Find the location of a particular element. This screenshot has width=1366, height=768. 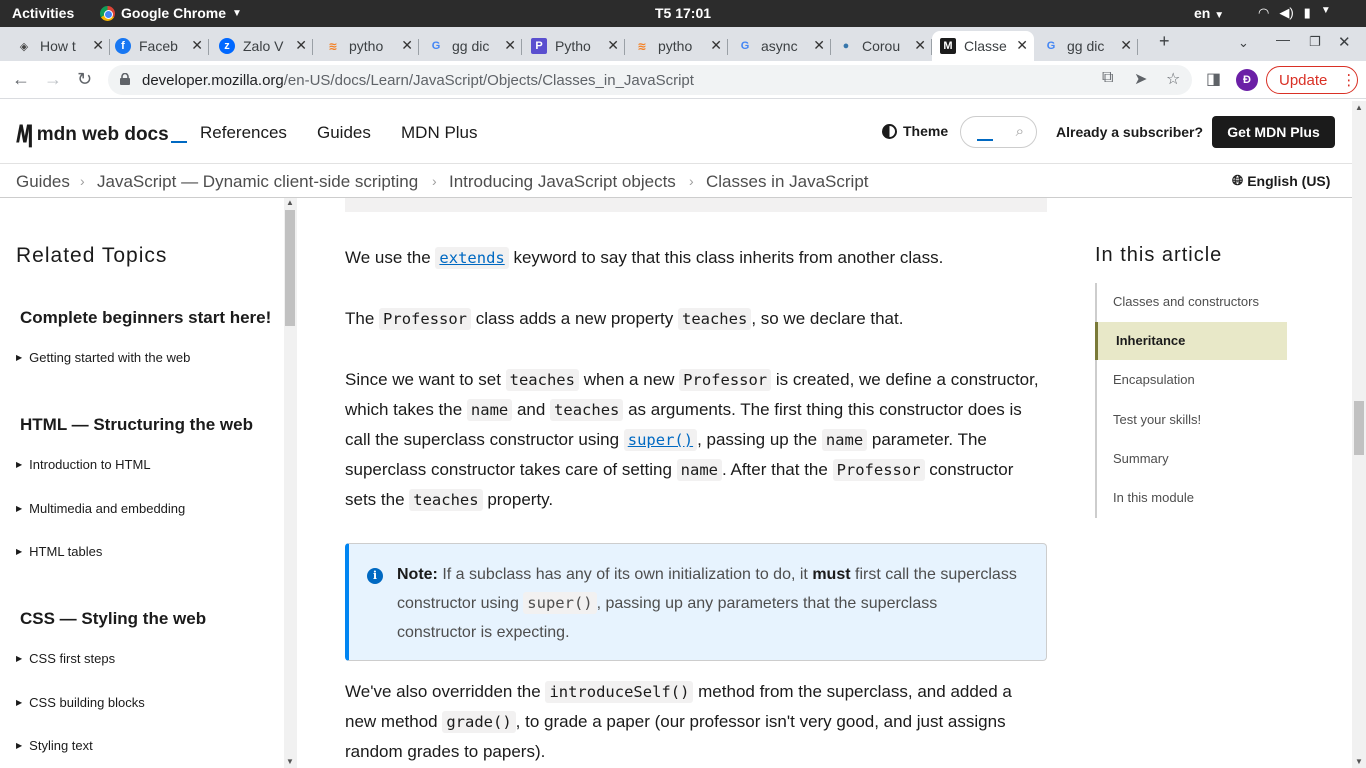

sidebar-item-label: CSS first steps is located at coordinates (72, 658).